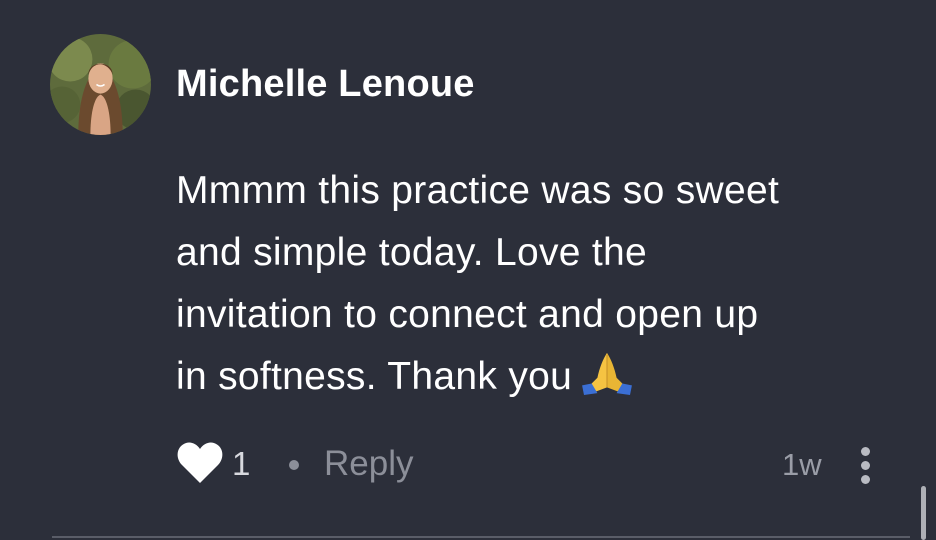 The image size is (936, 540). Describe the element at coordinates (325, 84) in the screenshot. I see `comment-author: Michelle Lenoue` at that location.